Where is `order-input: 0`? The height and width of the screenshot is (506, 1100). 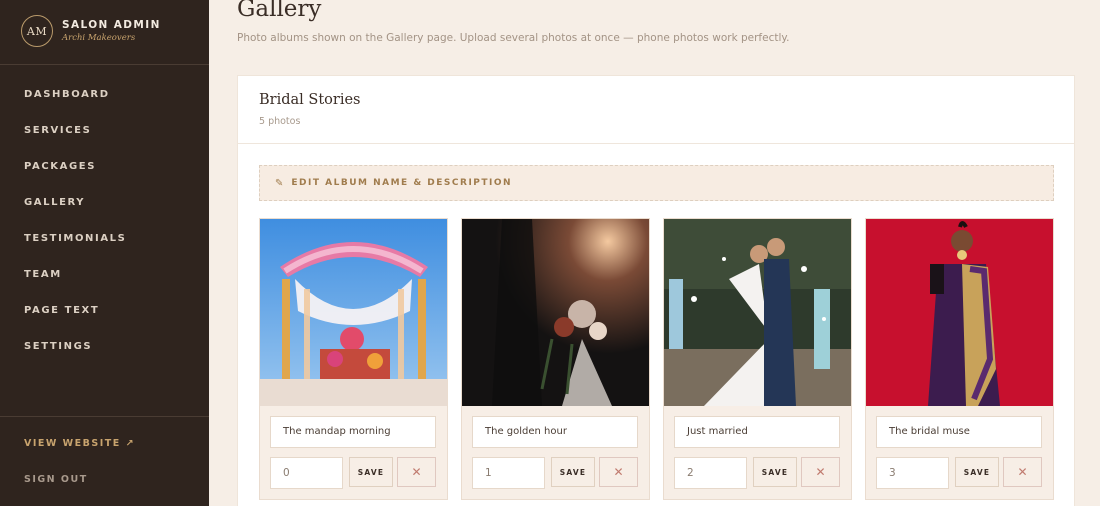 order-input: 0 is located at coordinates (306, 473).